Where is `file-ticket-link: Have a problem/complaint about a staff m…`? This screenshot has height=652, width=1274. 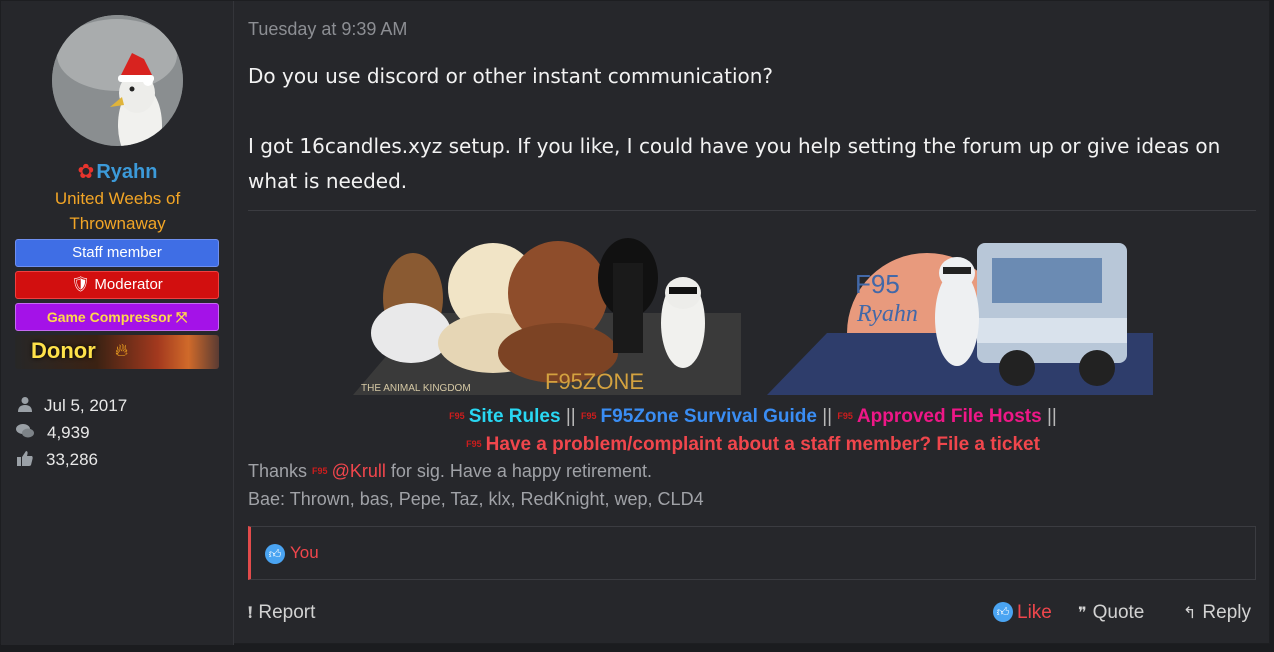
file-ticket-link: Have a problem/complaint about a staff m… is located at coordinates (763, 444).